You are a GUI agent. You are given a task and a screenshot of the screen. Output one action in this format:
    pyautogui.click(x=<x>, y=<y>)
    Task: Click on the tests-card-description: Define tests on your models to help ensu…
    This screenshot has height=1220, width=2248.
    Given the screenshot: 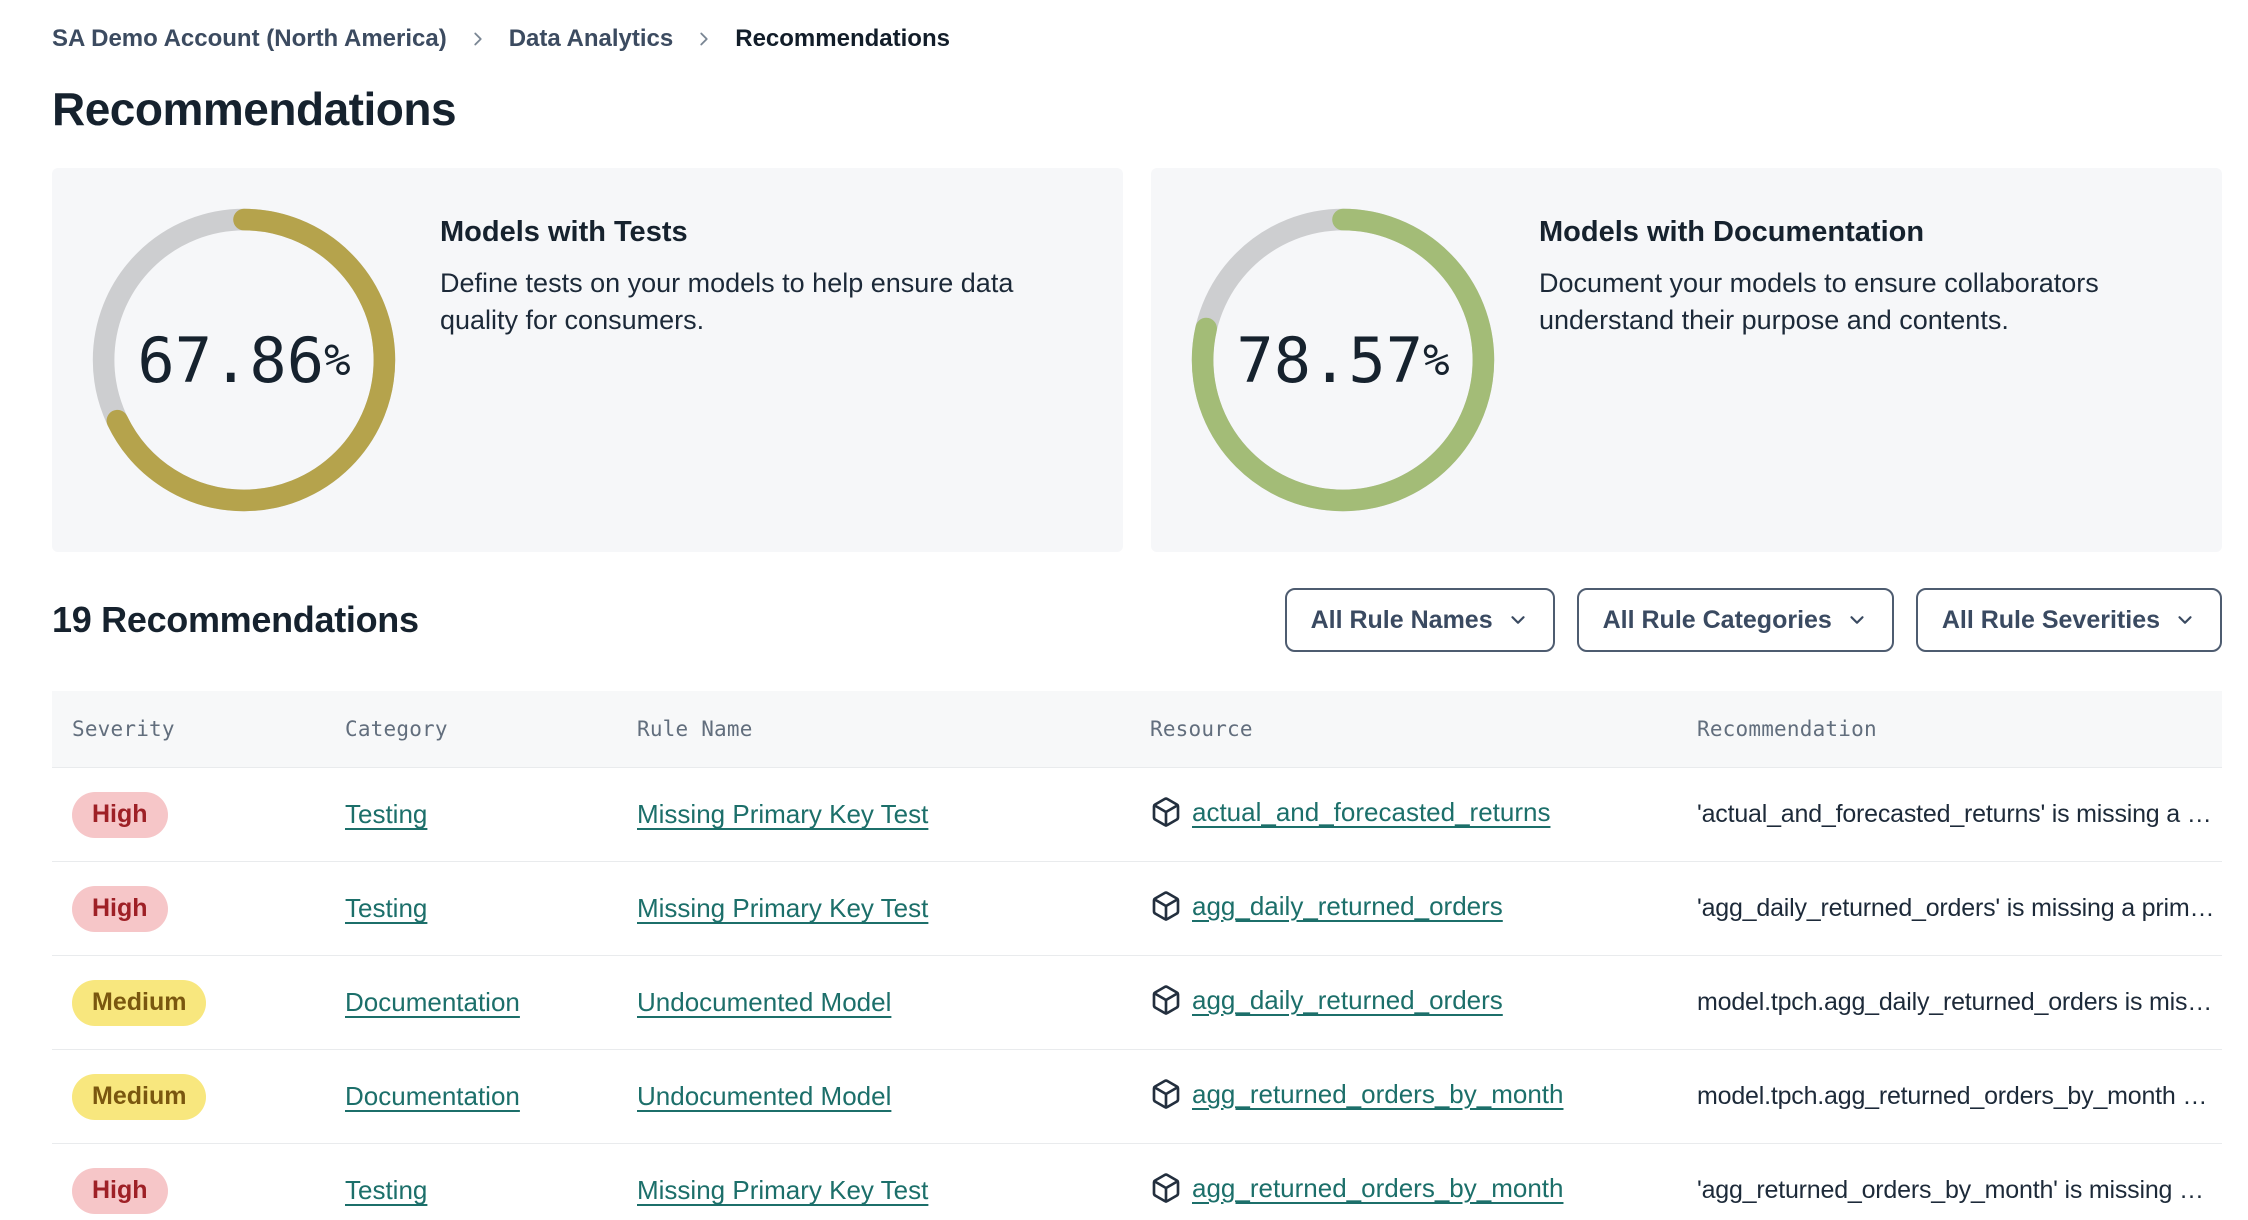 What is the action you would take?
    pyautogui.click(x=727, y=301)
    